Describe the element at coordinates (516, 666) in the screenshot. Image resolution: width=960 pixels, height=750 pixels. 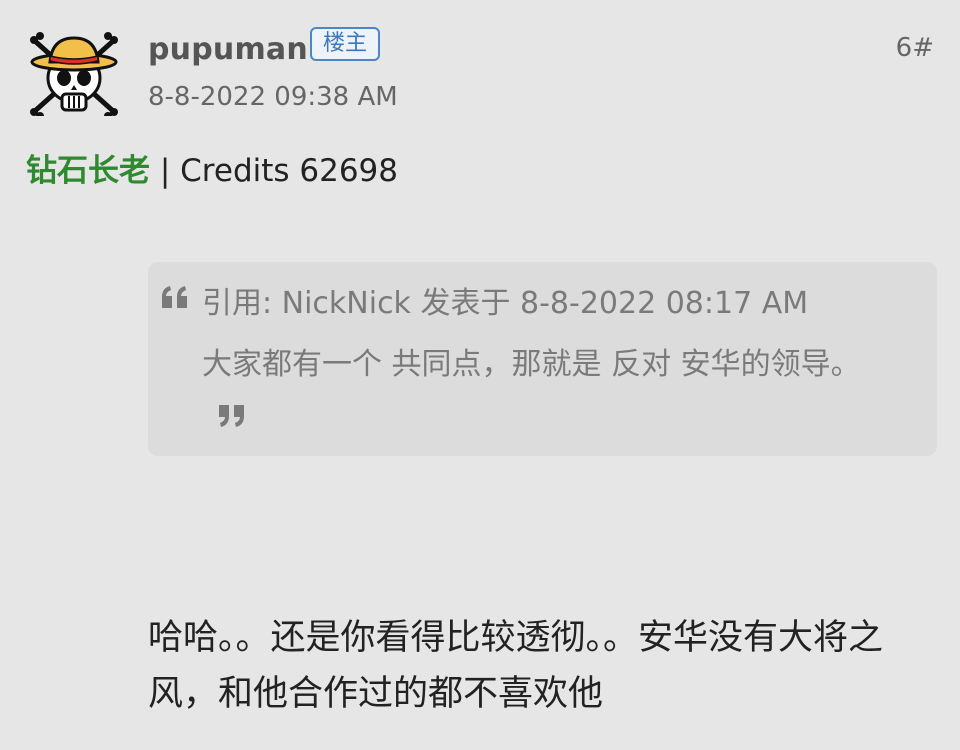
I see `post-body: 哈哈。。还是你看得比较透彻。。安华没有大将之风，和他合作过的都不喜欢他` at that location.